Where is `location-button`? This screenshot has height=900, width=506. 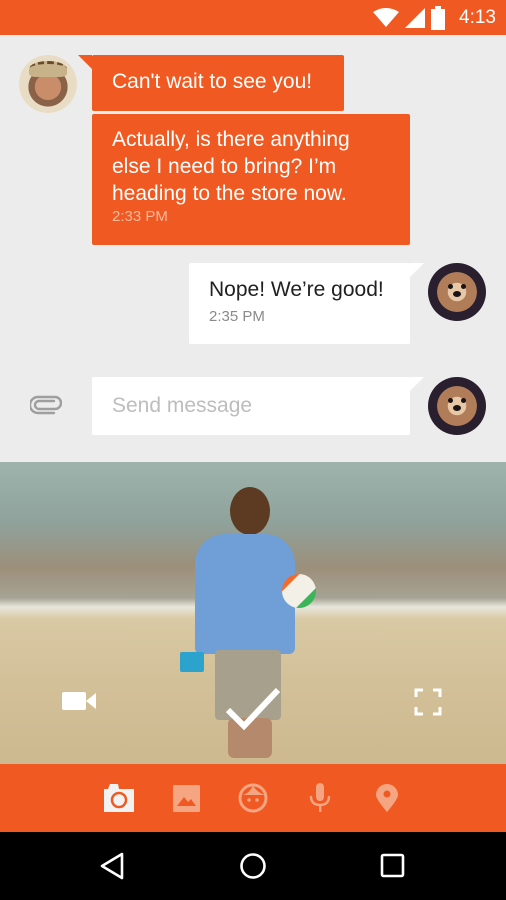 location-button is located at coordinates (387, 798).